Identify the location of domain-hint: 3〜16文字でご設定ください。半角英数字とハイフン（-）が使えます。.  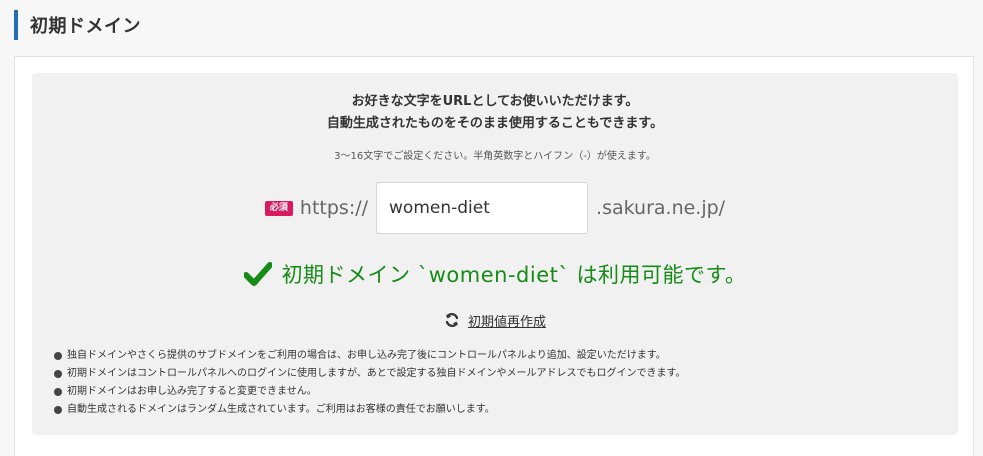
(495, 156).